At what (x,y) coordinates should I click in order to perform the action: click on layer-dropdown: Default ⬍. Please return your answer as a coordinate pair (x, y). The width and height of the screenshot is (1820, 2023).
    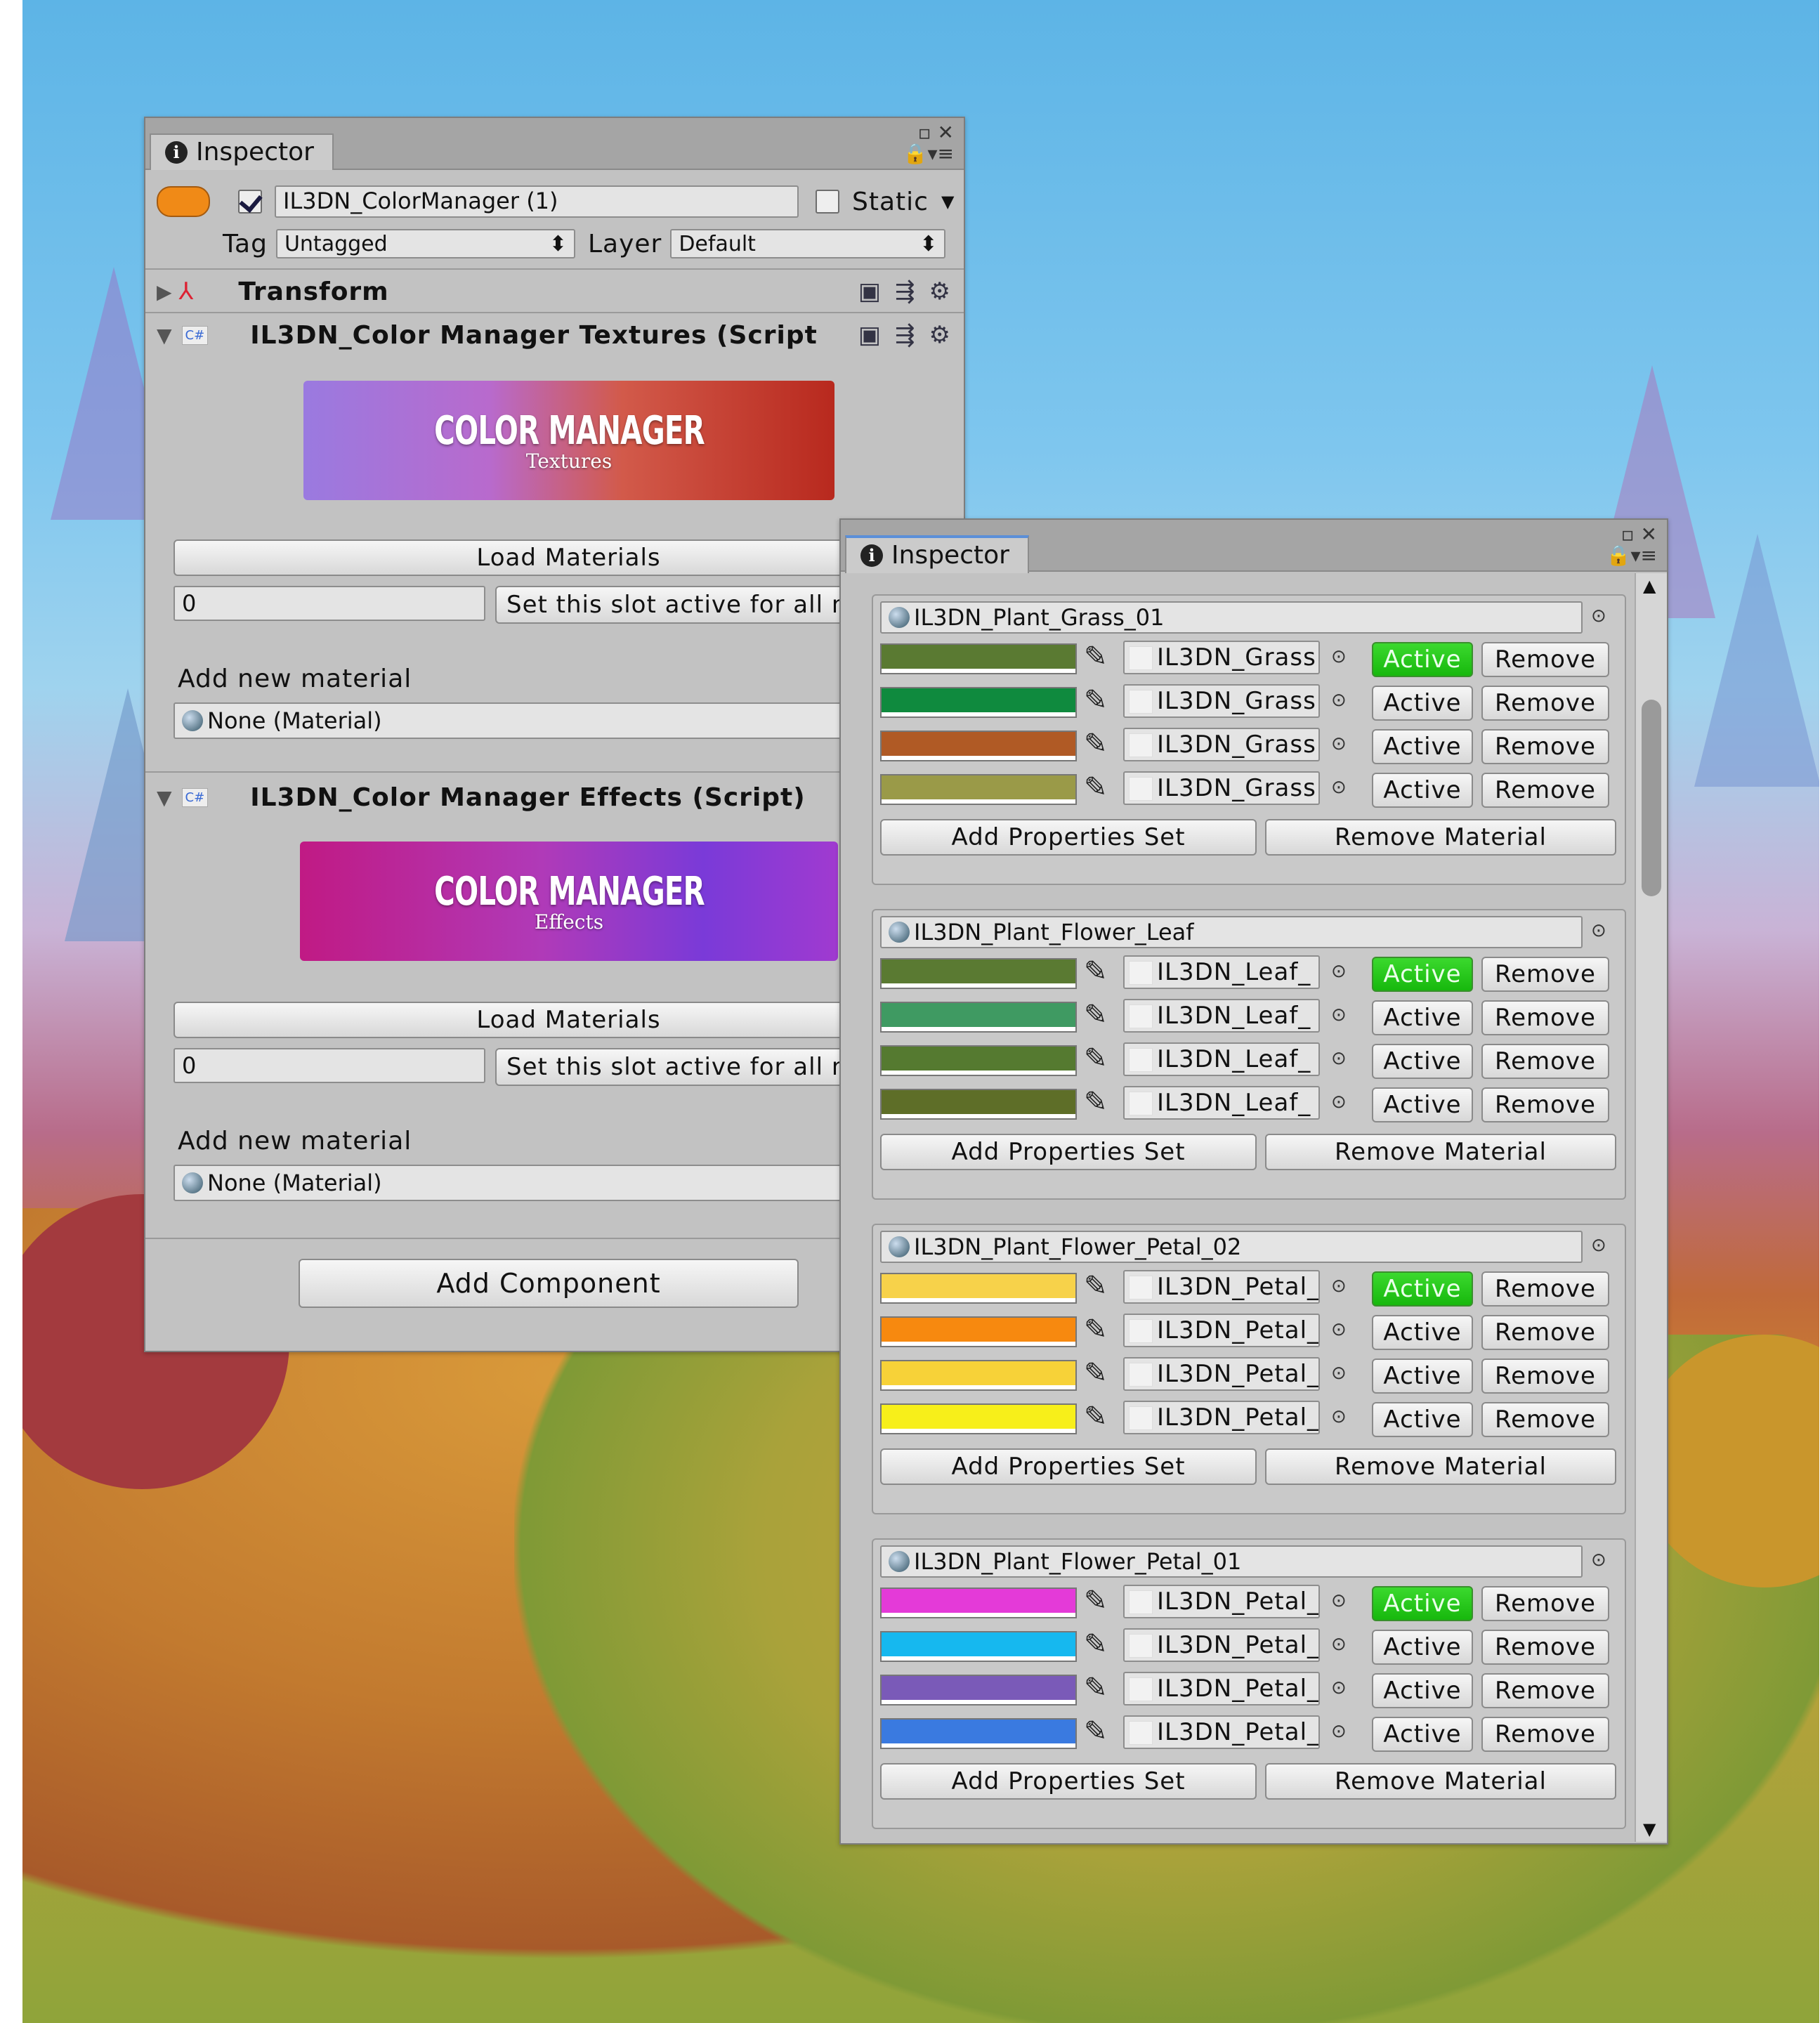
    Looking at the image, I should click on (808, 243).